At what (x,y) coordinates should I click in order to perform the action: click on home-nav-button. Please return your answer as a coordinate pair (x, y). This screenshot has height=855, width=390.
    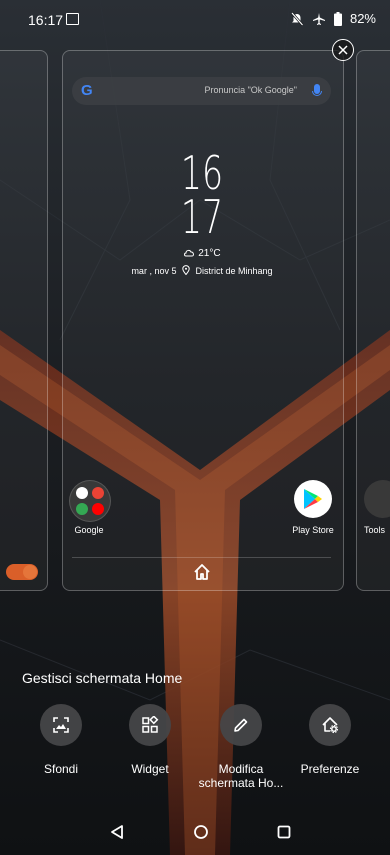
    Looking at the image, I should click on (201, 832).